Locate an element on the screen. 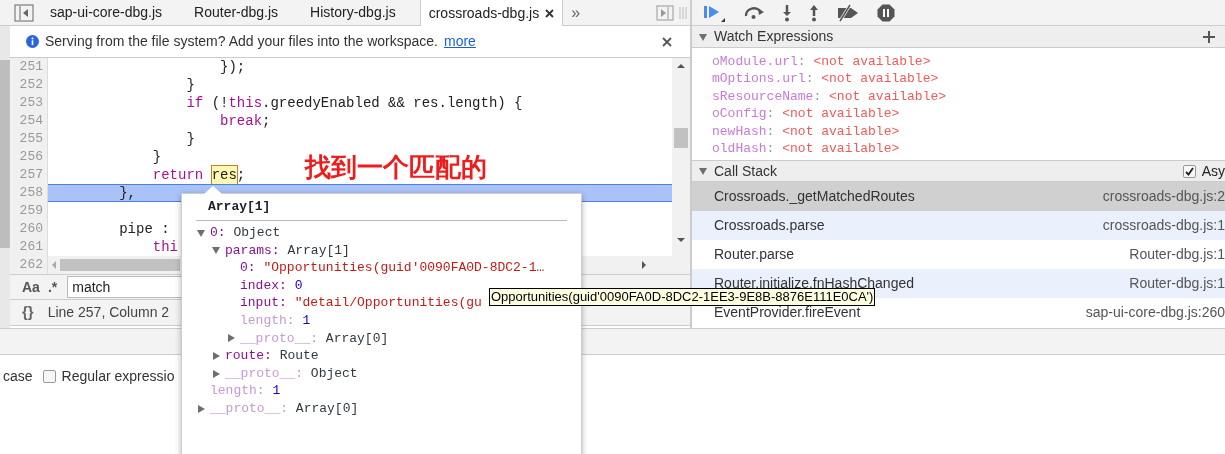 This screenshot has width=1225, height=454. info-message: Serving from the file system? Add your files into the workspace. is located at coordinates (241, 41).